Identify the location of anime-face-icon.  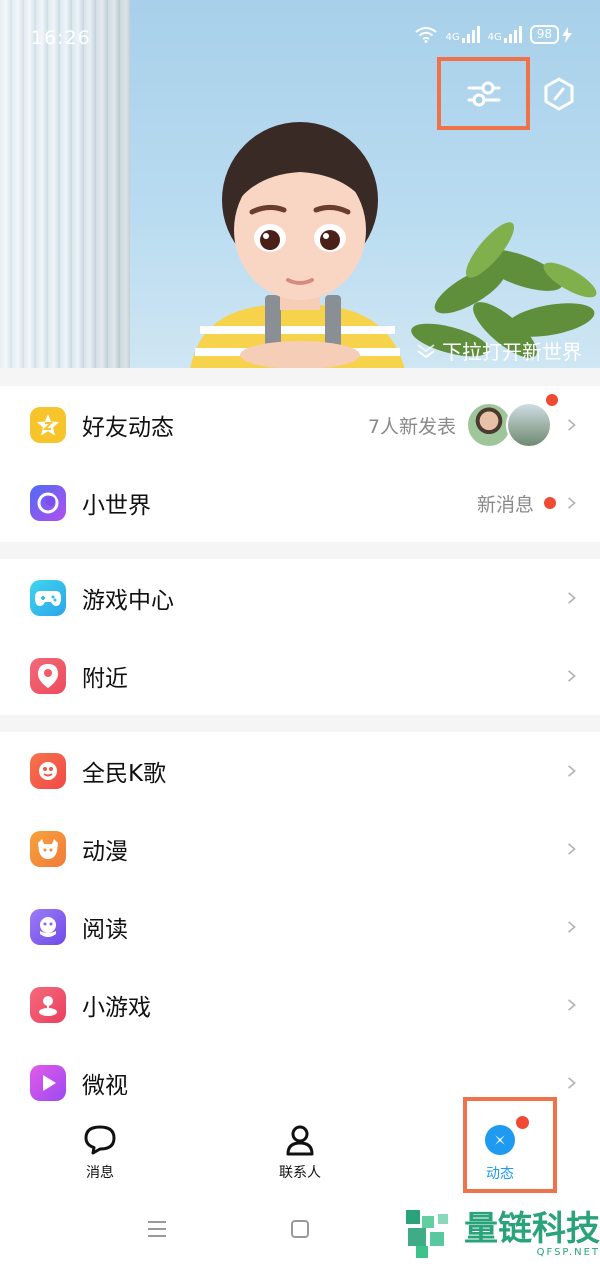
(48, 849).